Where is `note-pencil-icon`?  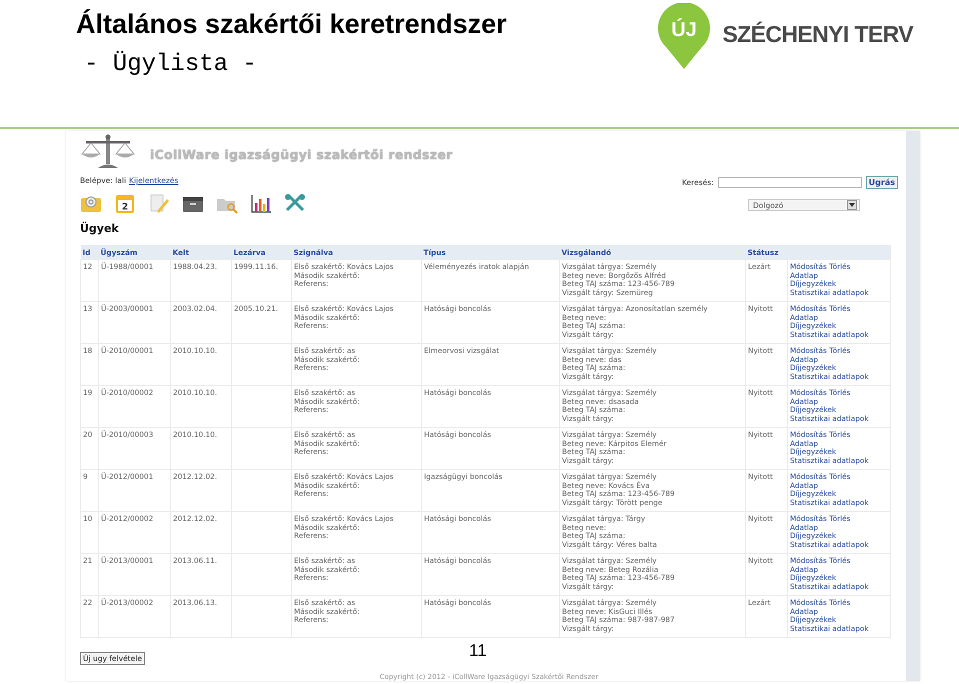 note-pencil-icon is located at coordinates (159, 203).